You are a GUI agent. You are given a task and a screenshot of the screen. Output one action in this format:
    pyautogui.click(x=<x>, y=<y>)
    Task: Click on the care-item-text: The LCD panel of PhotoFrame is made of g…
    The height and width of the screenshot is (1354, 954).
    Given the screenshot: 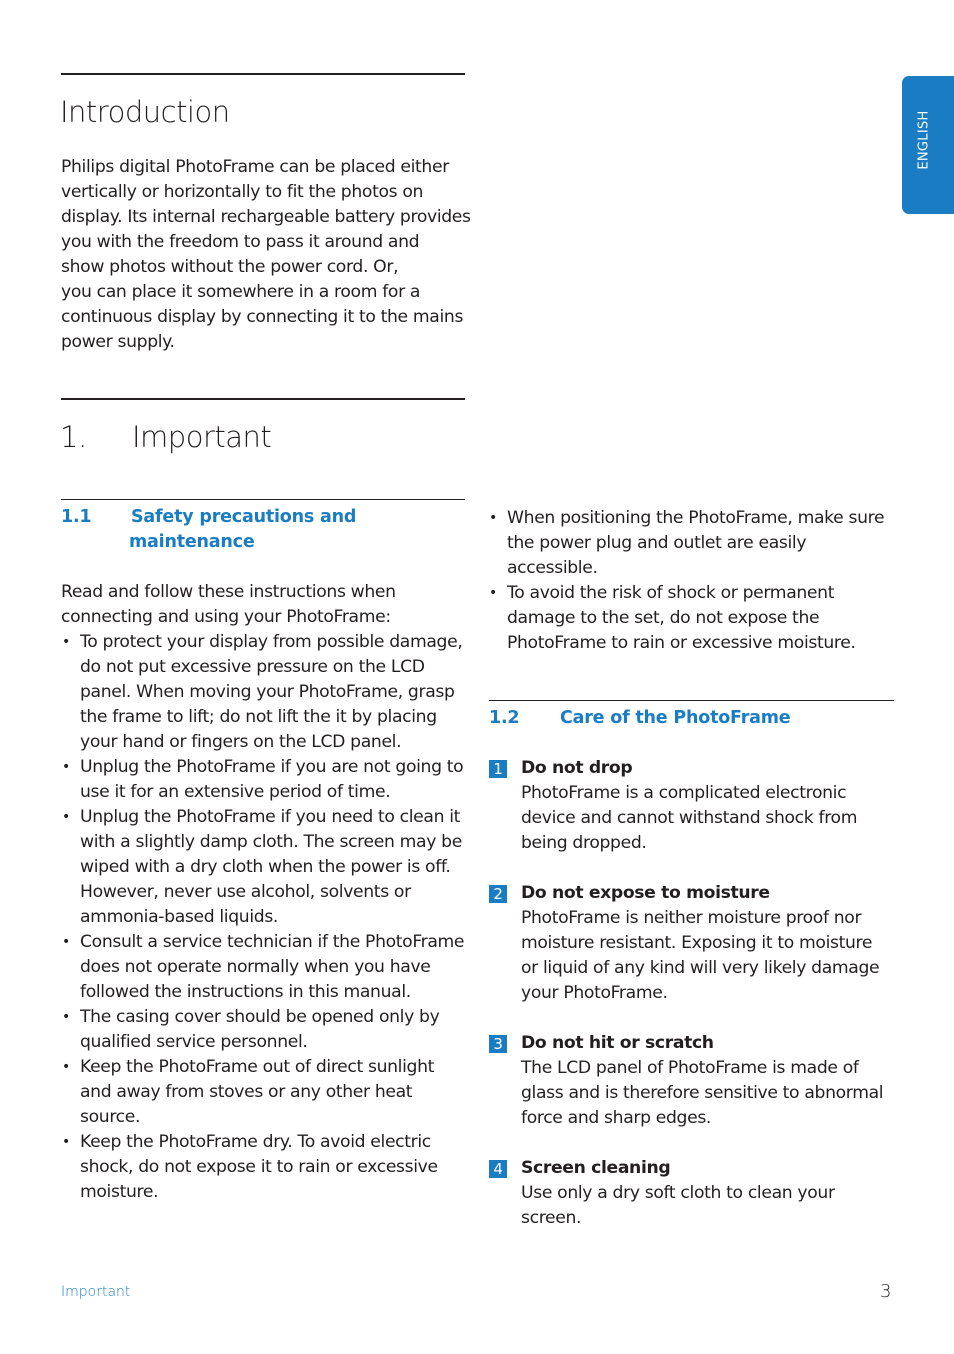 What is the action you would take?
    pyautogui.click(x=702, y=1093)
    